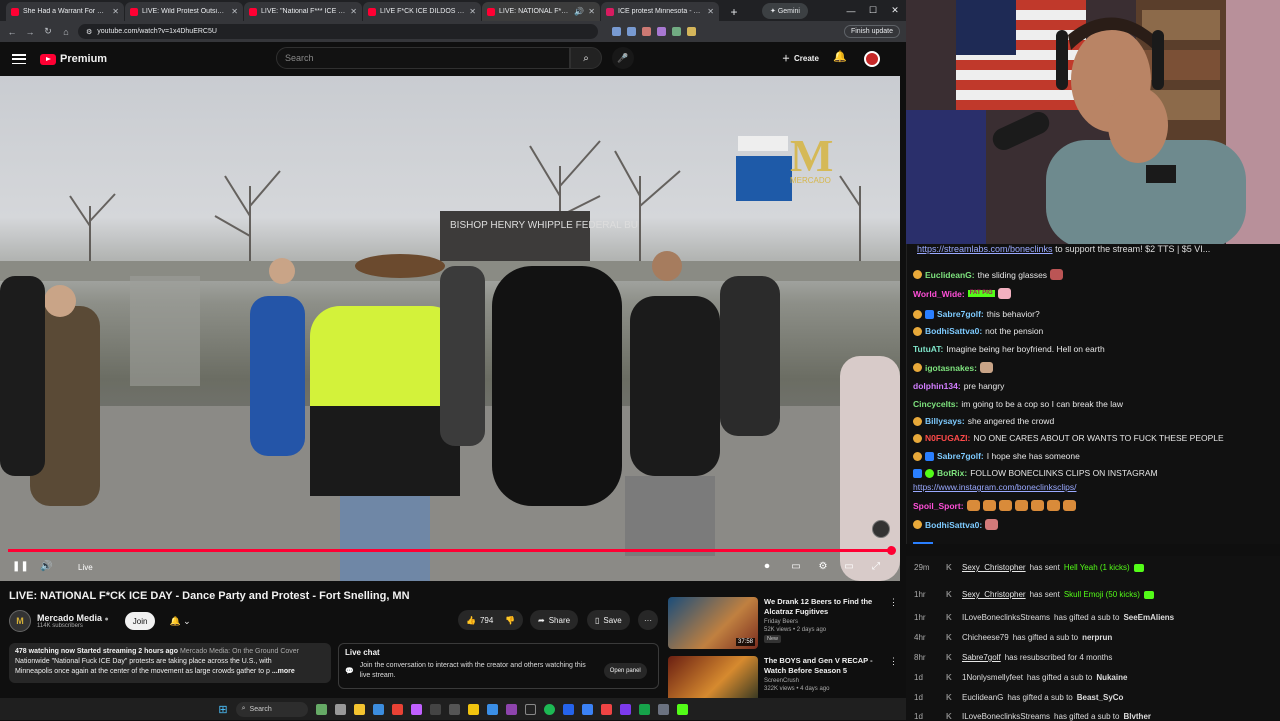 The image size is (1280, 721). I want to click on gemini-button: ✦ Gemini, so click(785, 11).